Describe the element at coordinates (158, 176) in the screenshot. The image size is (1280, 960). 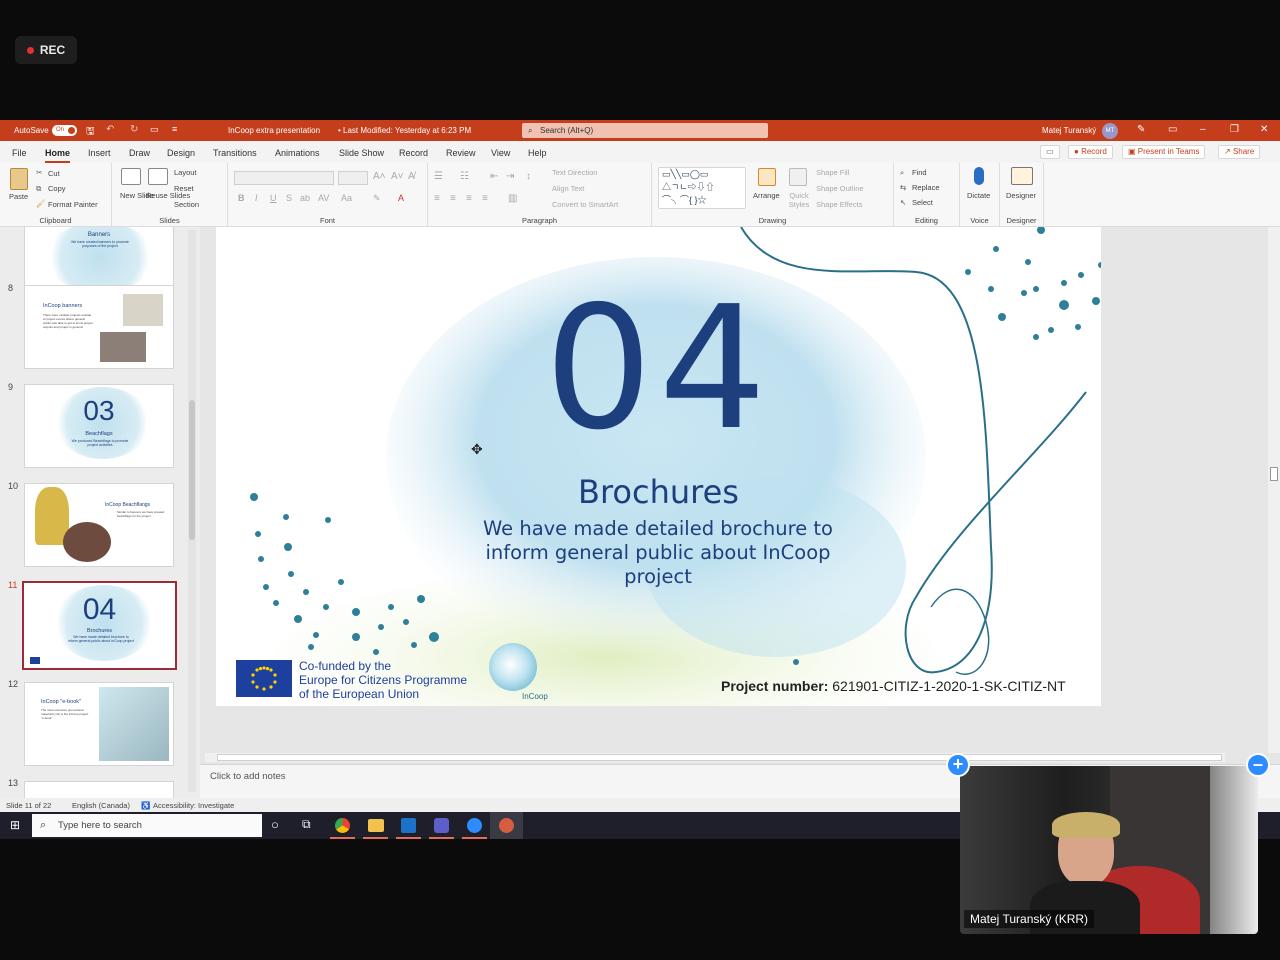
I see `reuse-slides-icon` at that location.